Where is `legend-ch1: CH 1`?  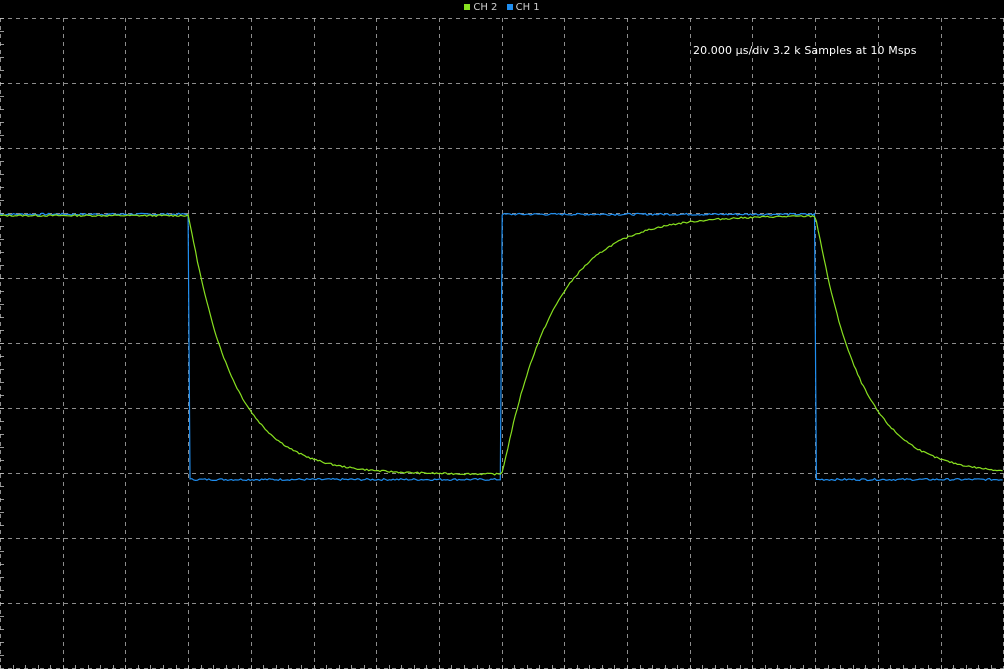 legend-ch1: CH 1 is located at coordinates (523, 8).